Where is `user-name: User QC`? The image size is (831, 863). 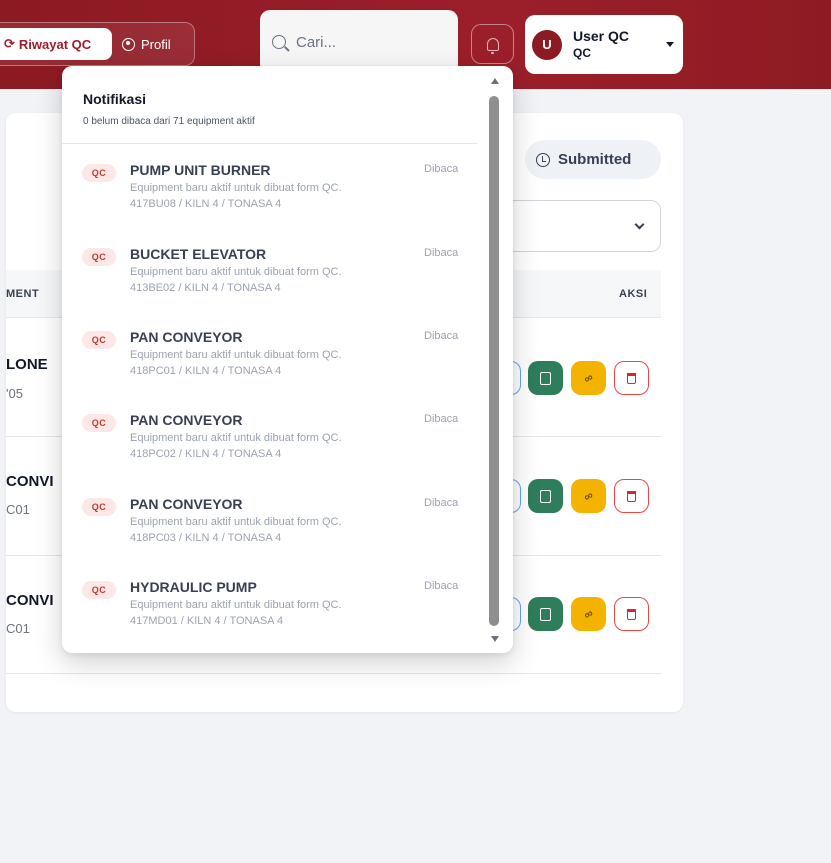
user-name: User QC is located at coordinates (601, 36).